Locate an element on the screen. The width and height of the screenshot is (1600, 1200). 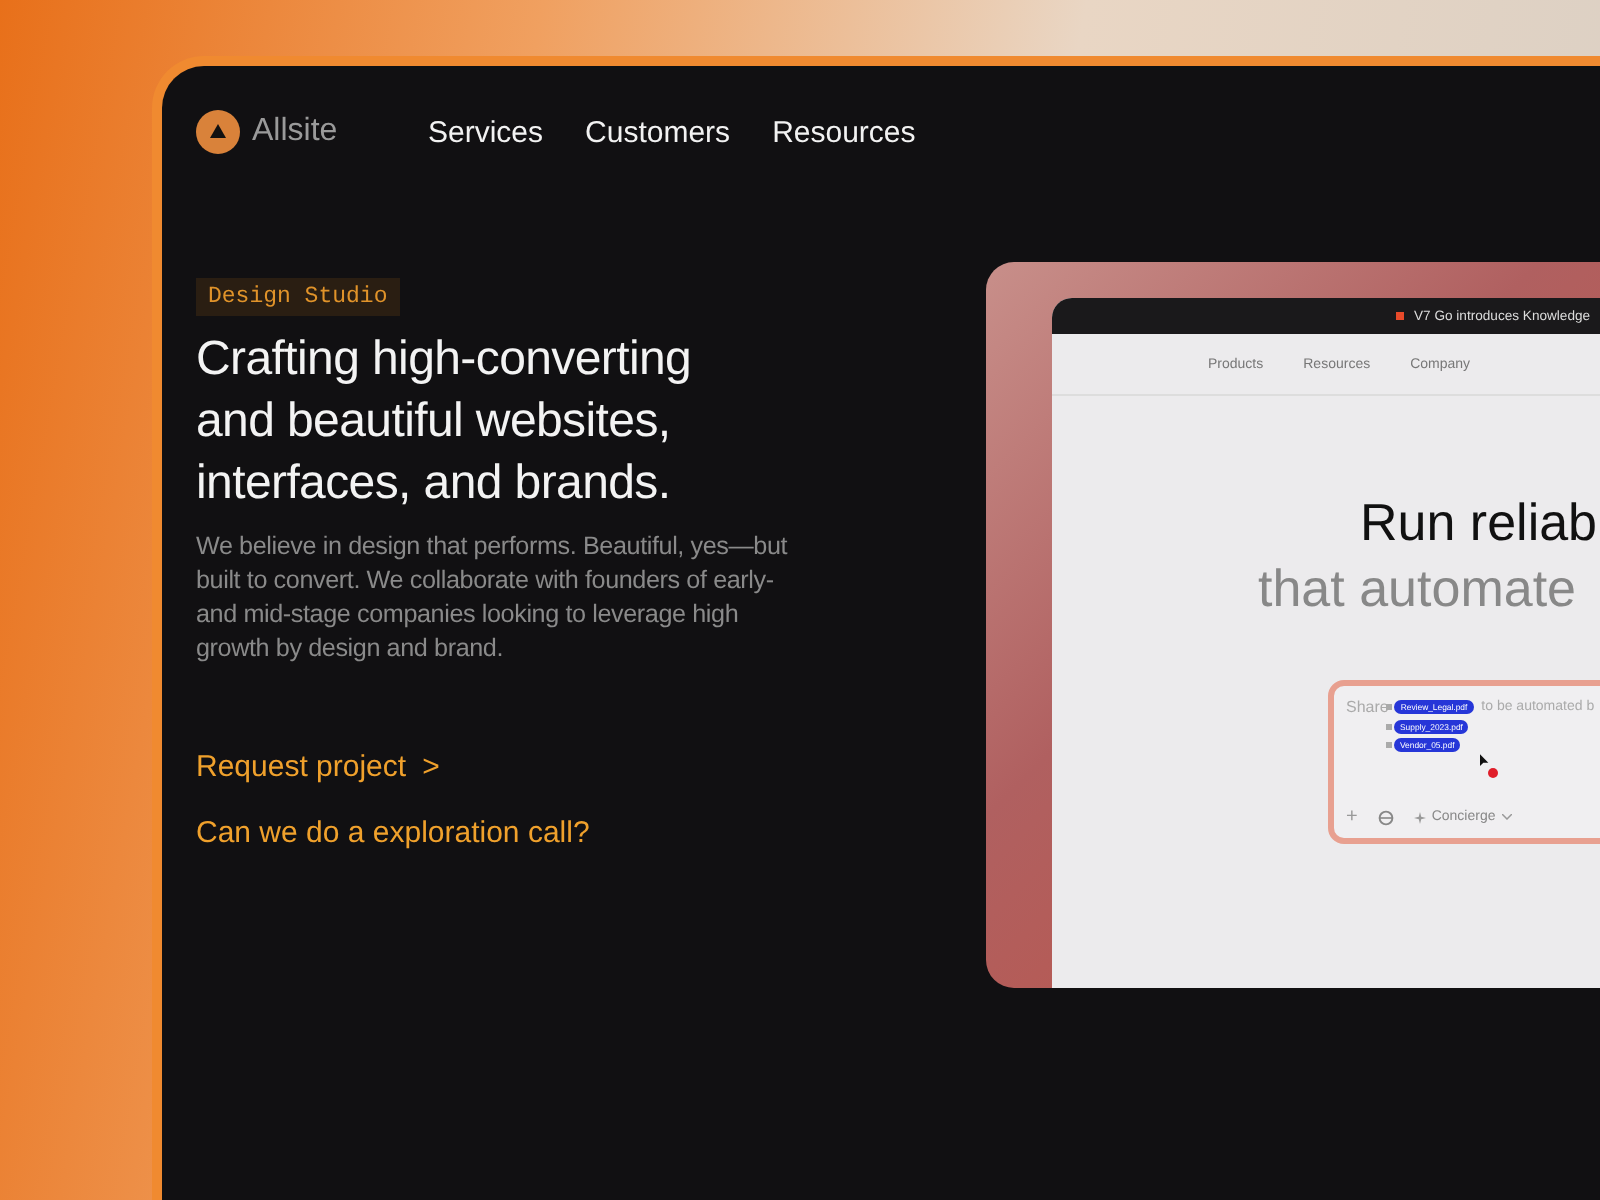
caret-icon is located at coordinates (1506, 817).